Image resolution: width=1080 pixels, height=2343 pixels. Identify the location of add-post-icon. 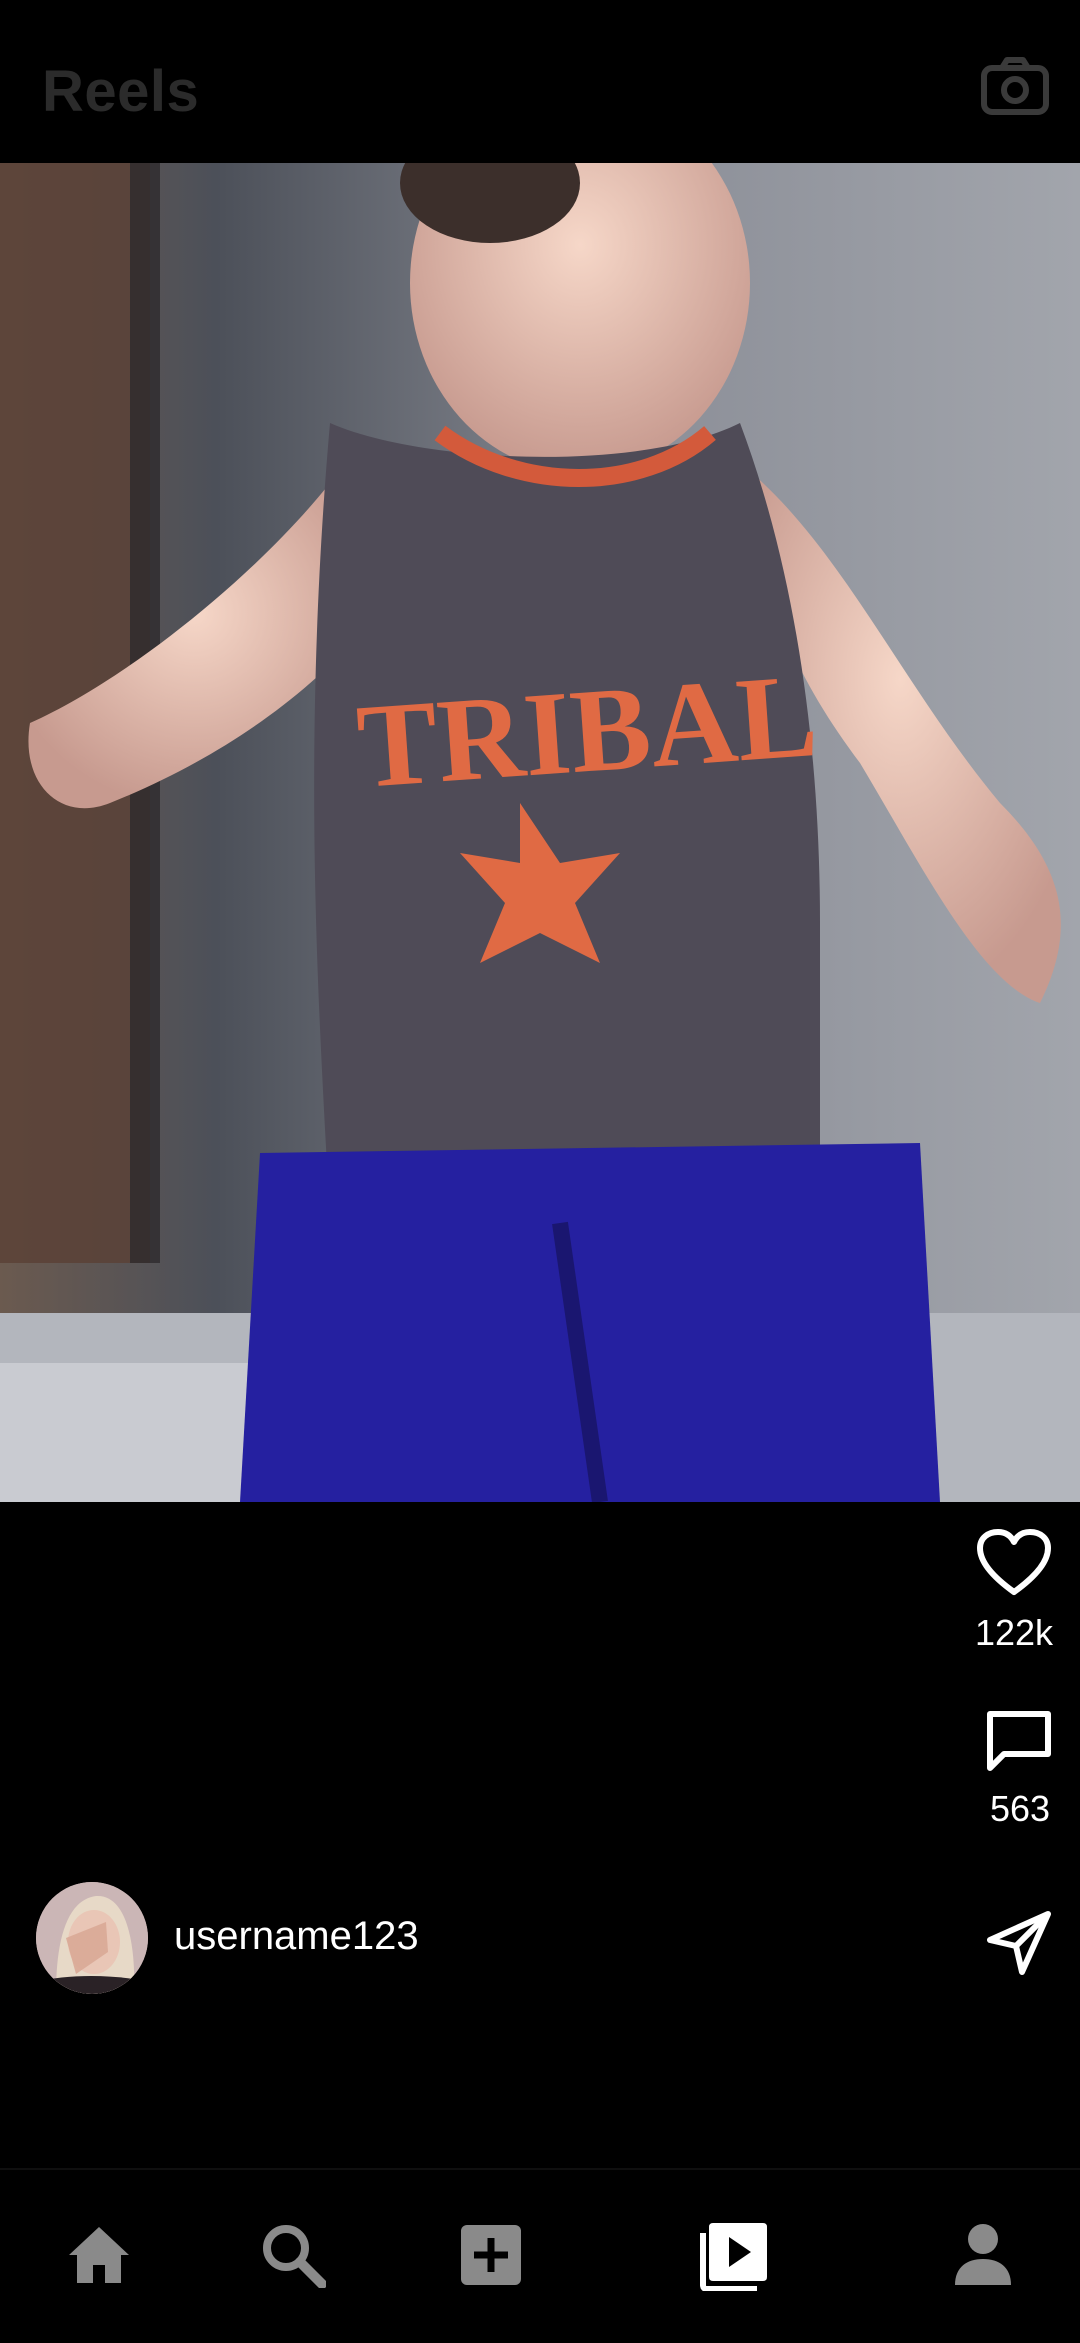
(491, 2255).